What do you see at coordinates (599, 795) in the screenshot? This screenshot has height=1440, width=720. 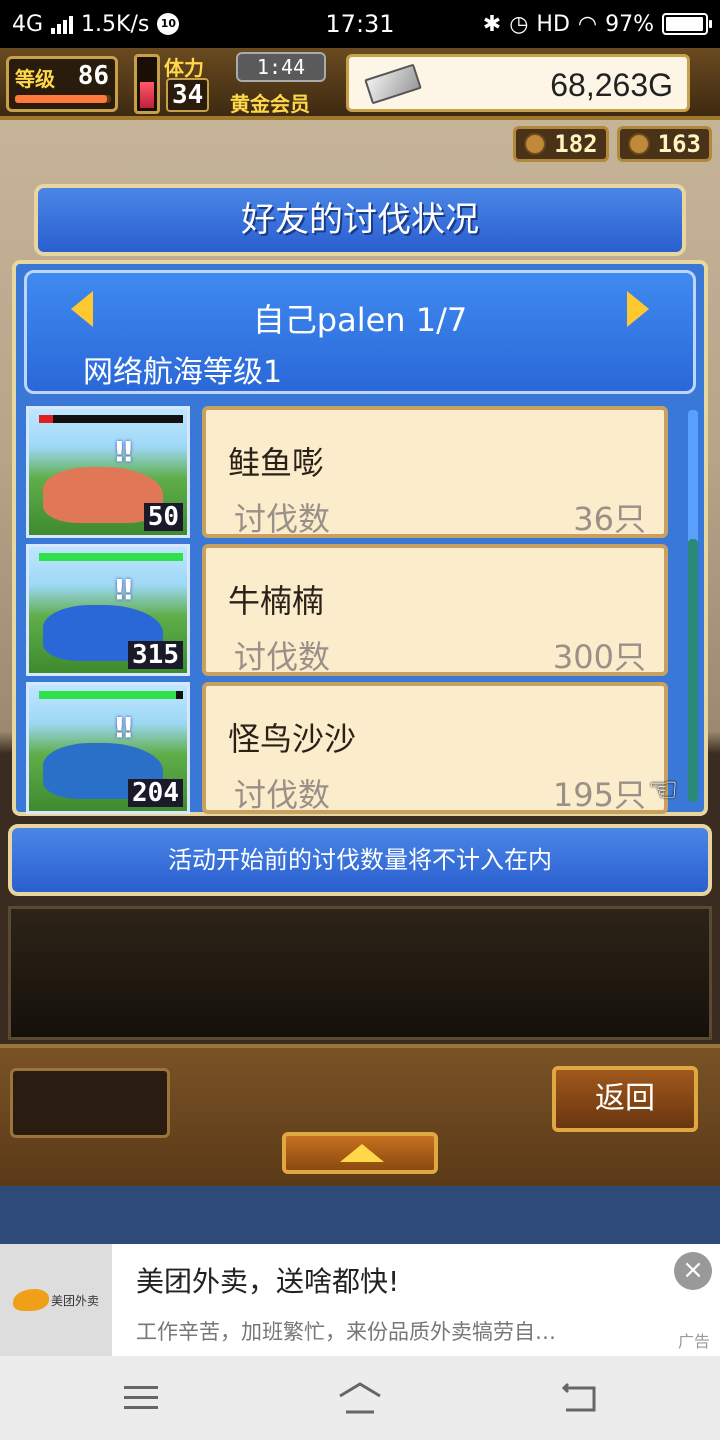 I see `hunt-count: 195只` at bounding box center [599, 795].